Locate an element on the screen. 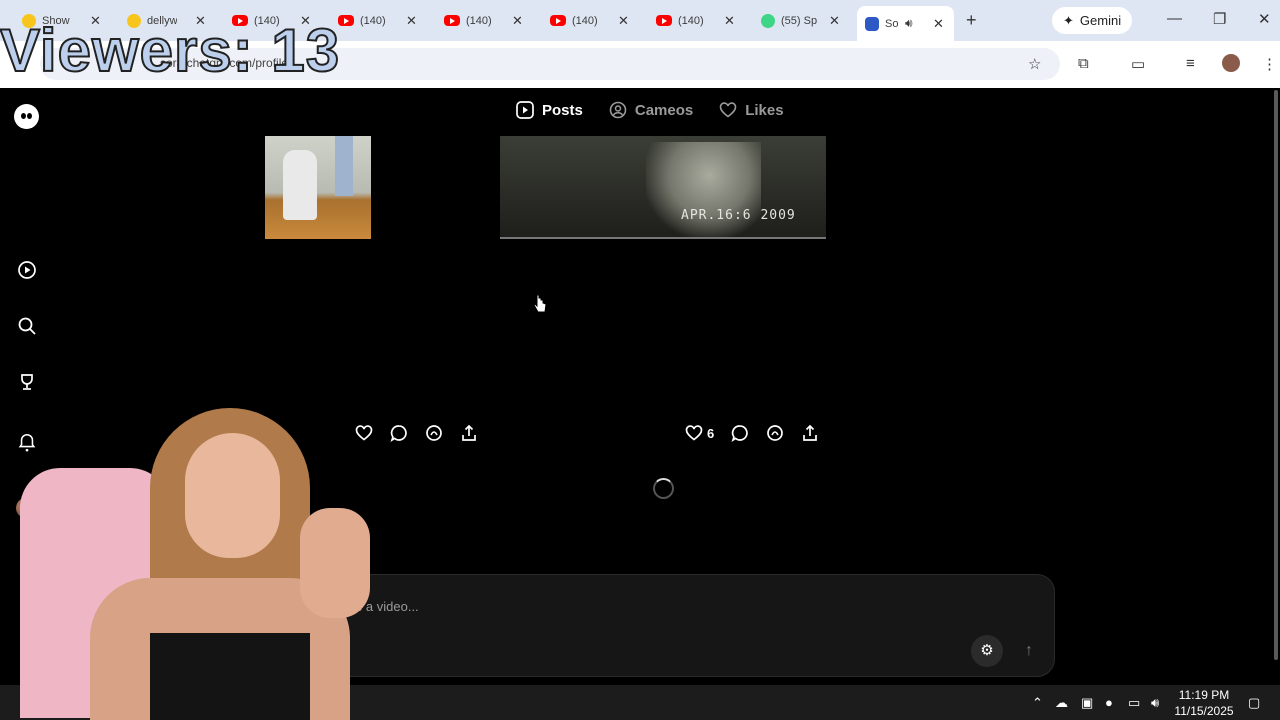 The image size is (1280, 720). feed-play-icon is located at coordinates (27, 270).